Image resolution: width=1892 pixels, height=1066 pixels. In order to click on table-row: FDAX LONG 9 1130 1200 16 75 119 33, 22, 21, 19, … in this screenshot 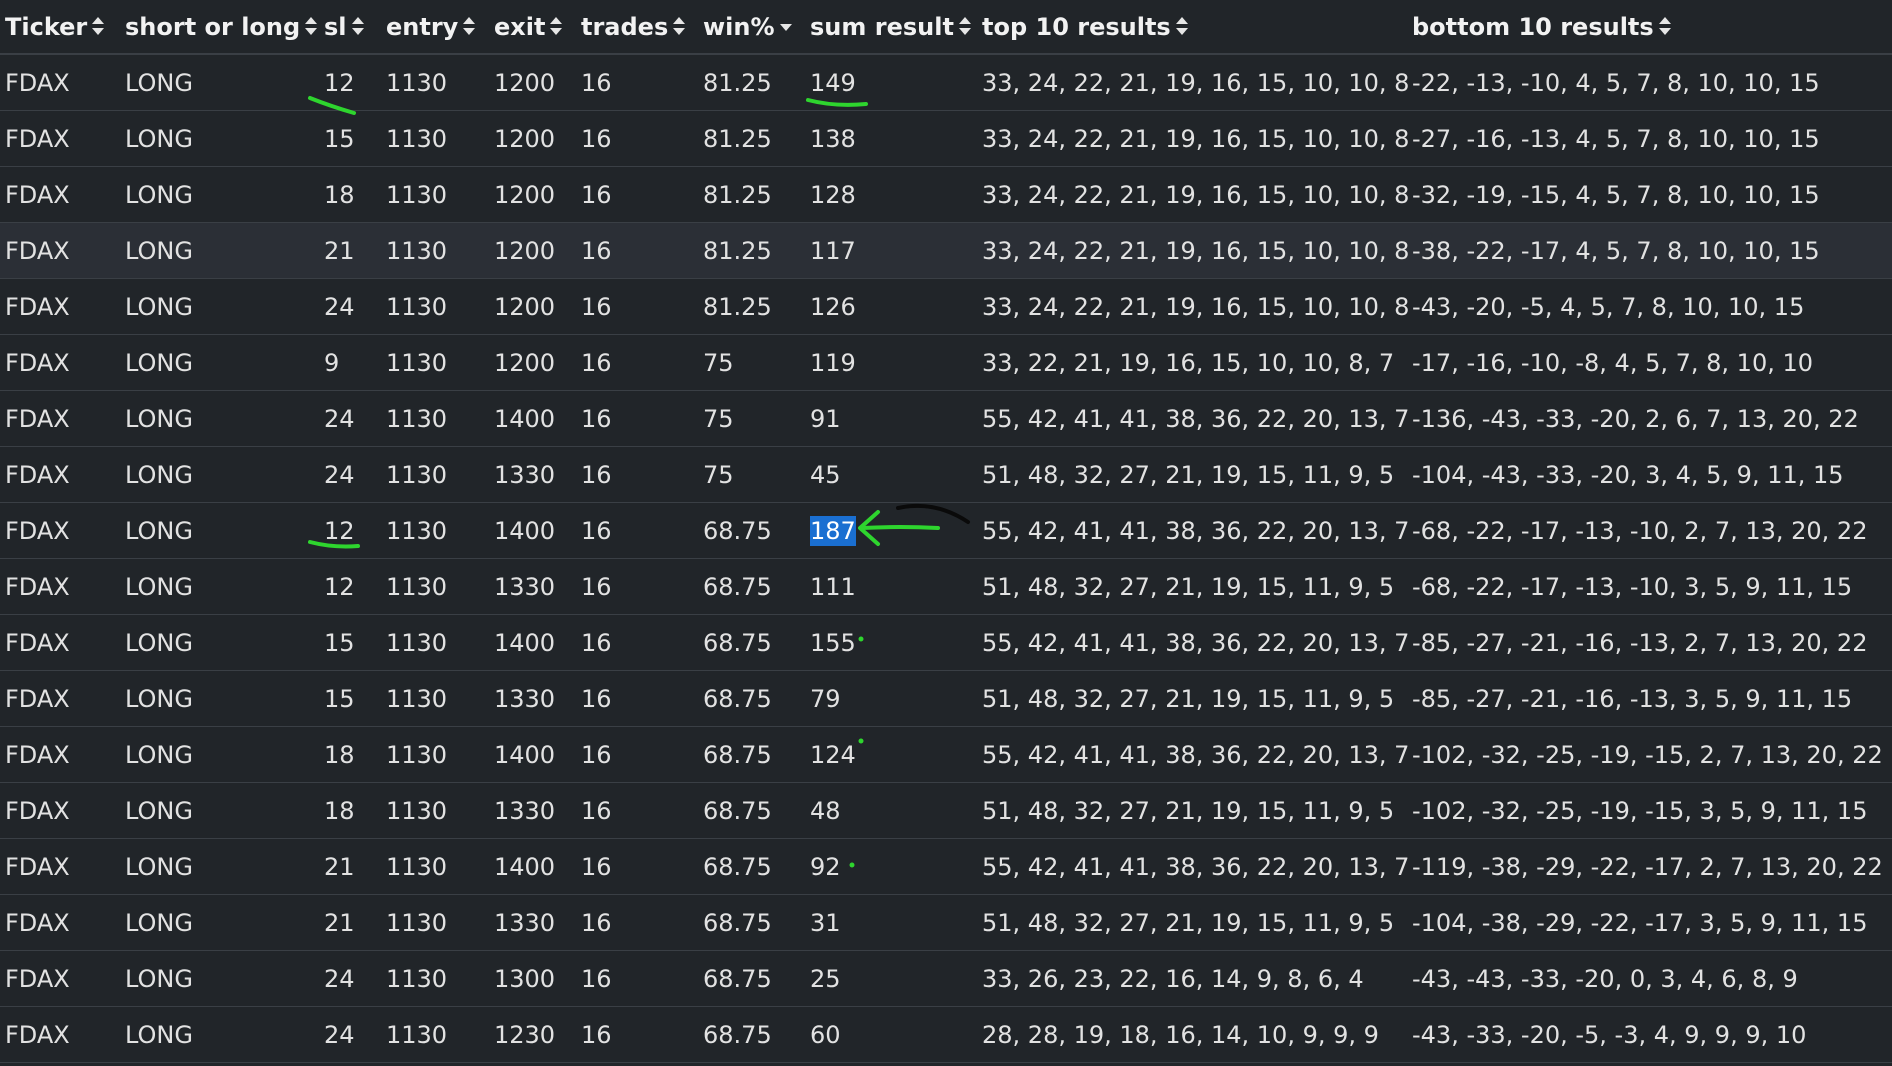, I will do `click(946, 362)`.